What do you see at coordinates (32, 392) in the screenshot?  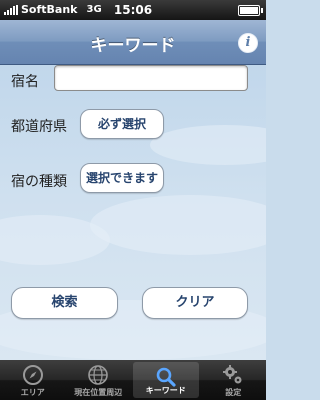 I see `tab-label: エリア` at bounding box center [32, 392].